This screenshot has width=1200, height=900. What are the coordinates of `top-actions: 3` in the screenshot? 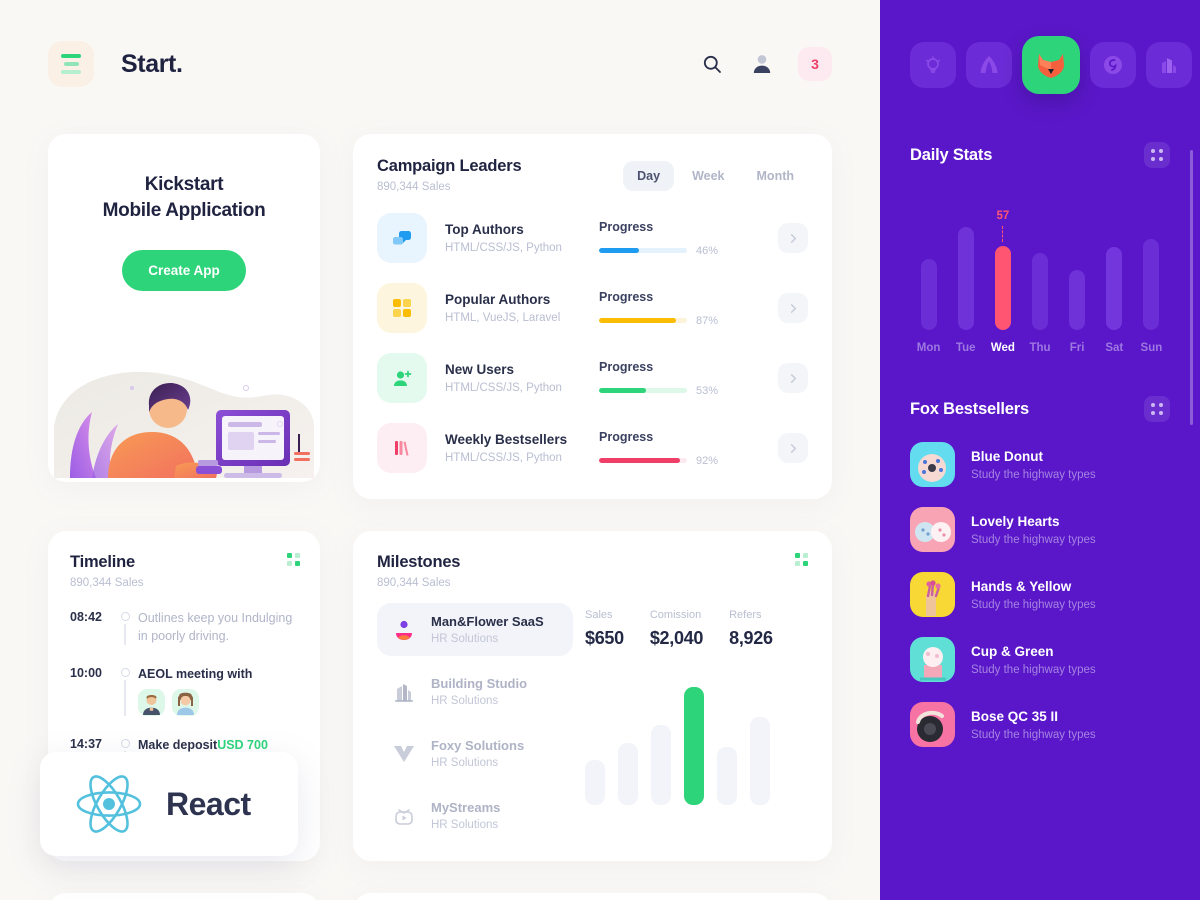 It's located at (765, 64).